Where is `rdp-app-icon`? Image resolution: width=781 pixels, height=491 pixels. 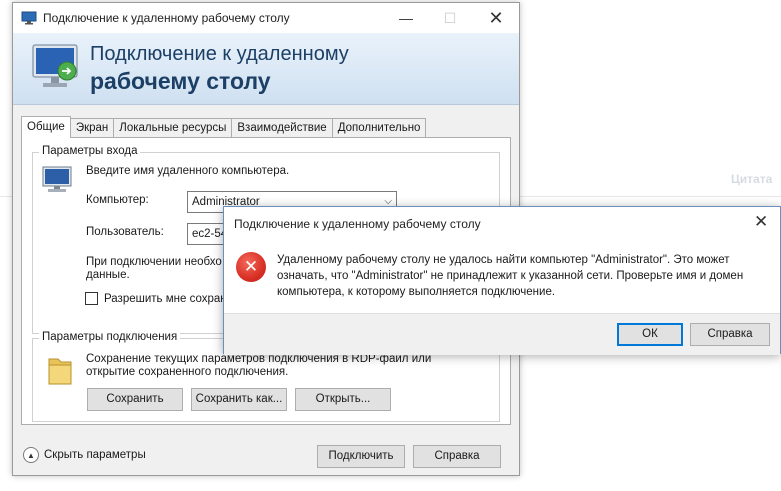 rdp-app-icon is located at coordinates (29, 18).